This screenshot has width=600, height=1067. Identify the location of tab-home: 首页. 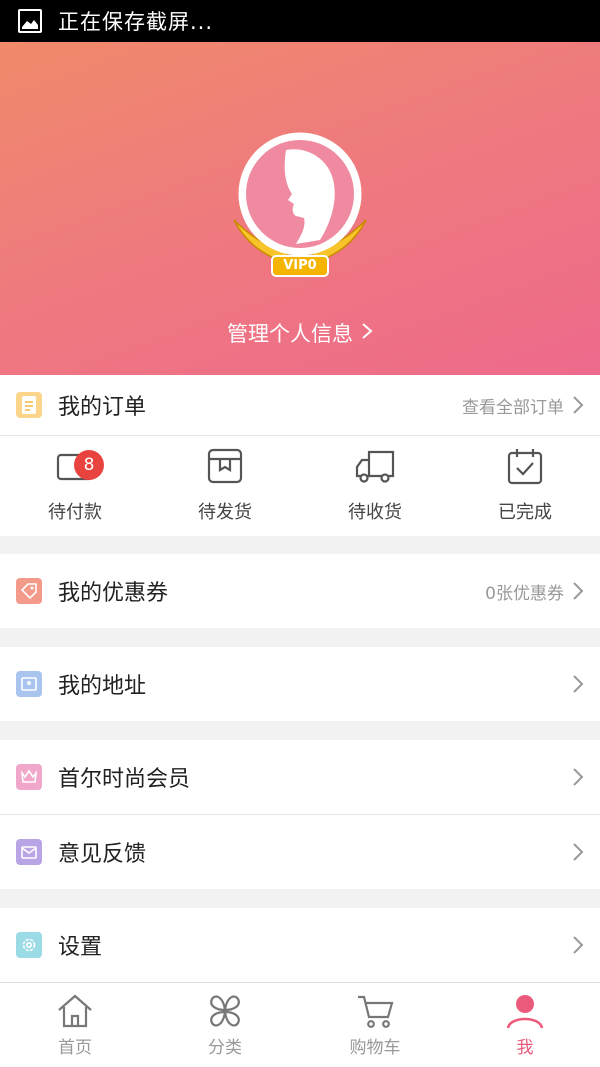
(75, 1025).